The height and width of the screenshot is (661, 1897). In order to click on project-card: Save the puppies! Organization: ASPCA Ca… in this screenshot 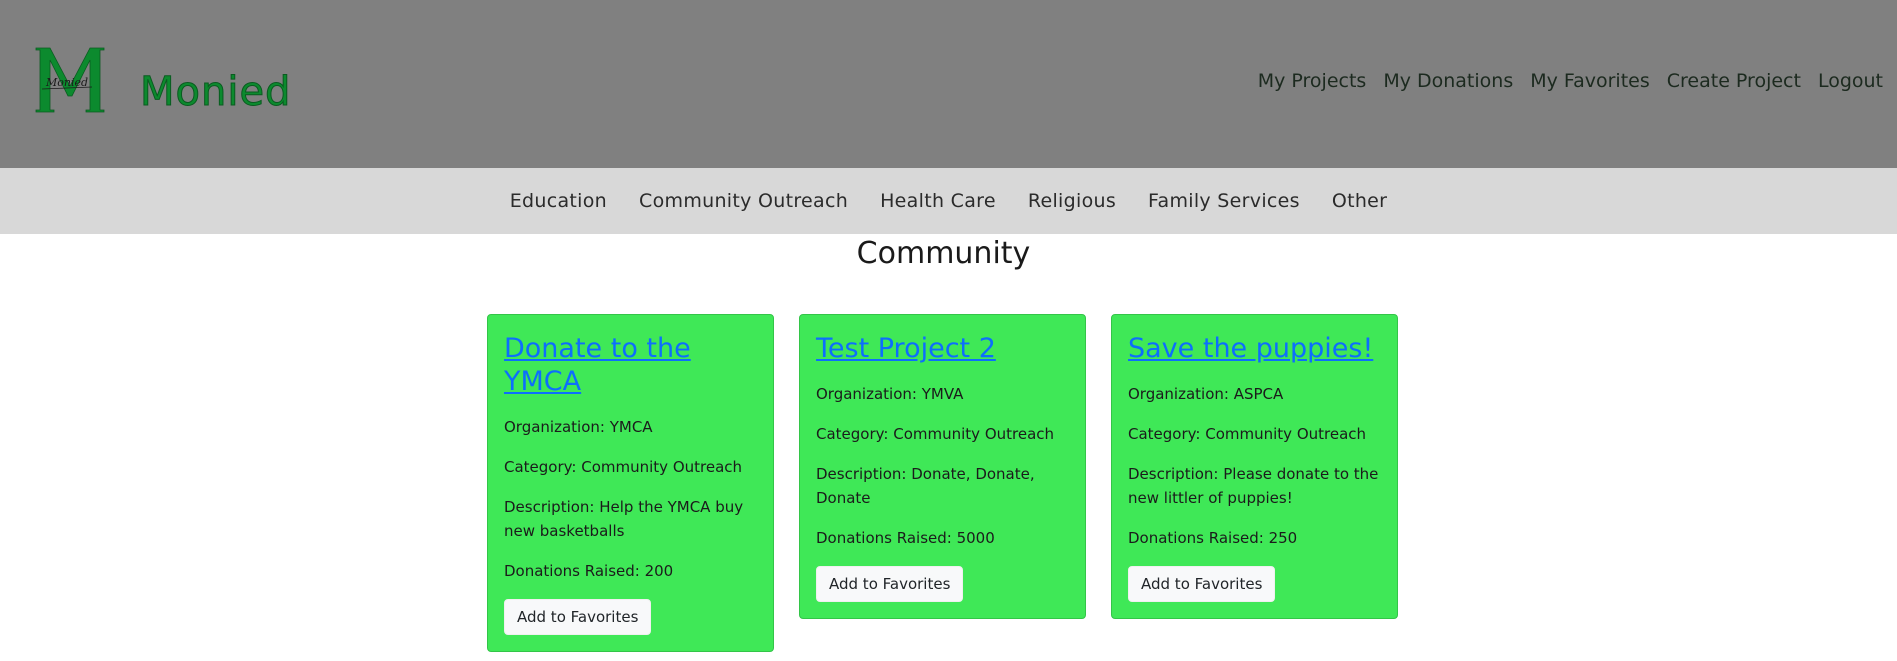, I will do `click(1254, 466)`.